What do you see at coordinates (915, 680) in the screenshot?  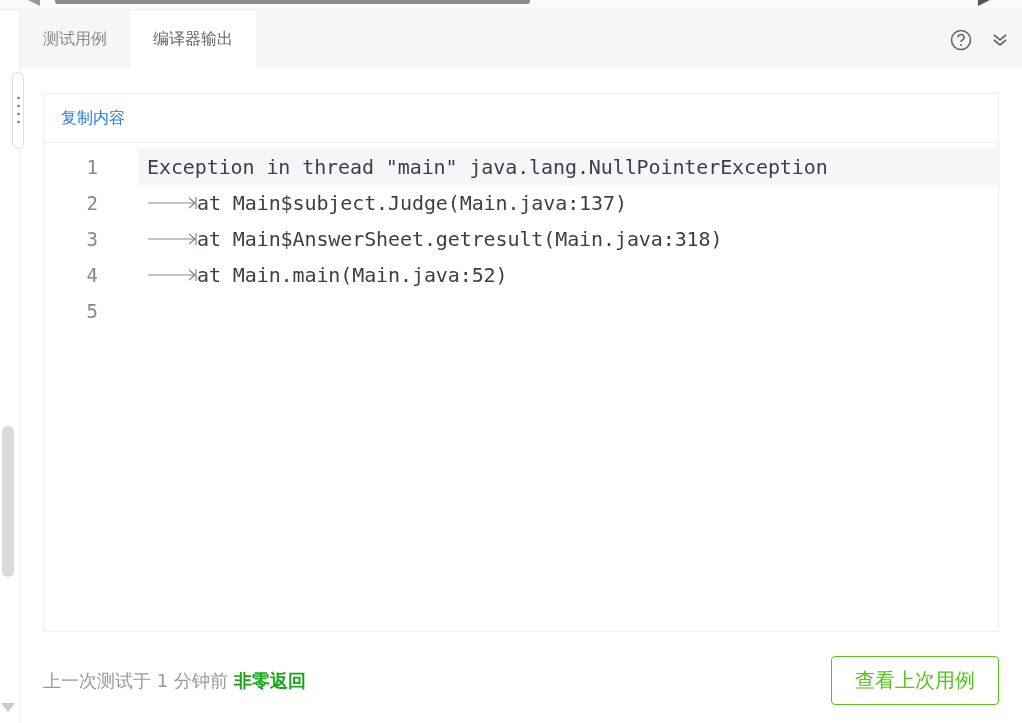 I see `view-last-case-button: 查看上次用例` at bounding box center [915, 680].